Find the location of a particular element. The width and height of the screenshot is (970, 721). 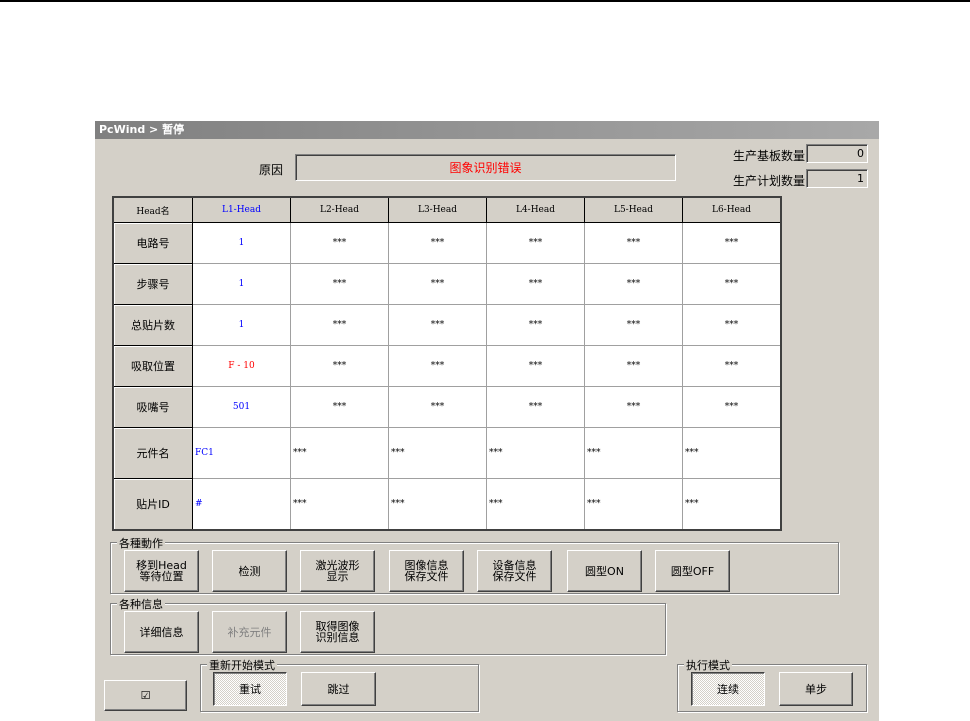

info-button-1: 补充元件 is located at coordinates (249, 632).